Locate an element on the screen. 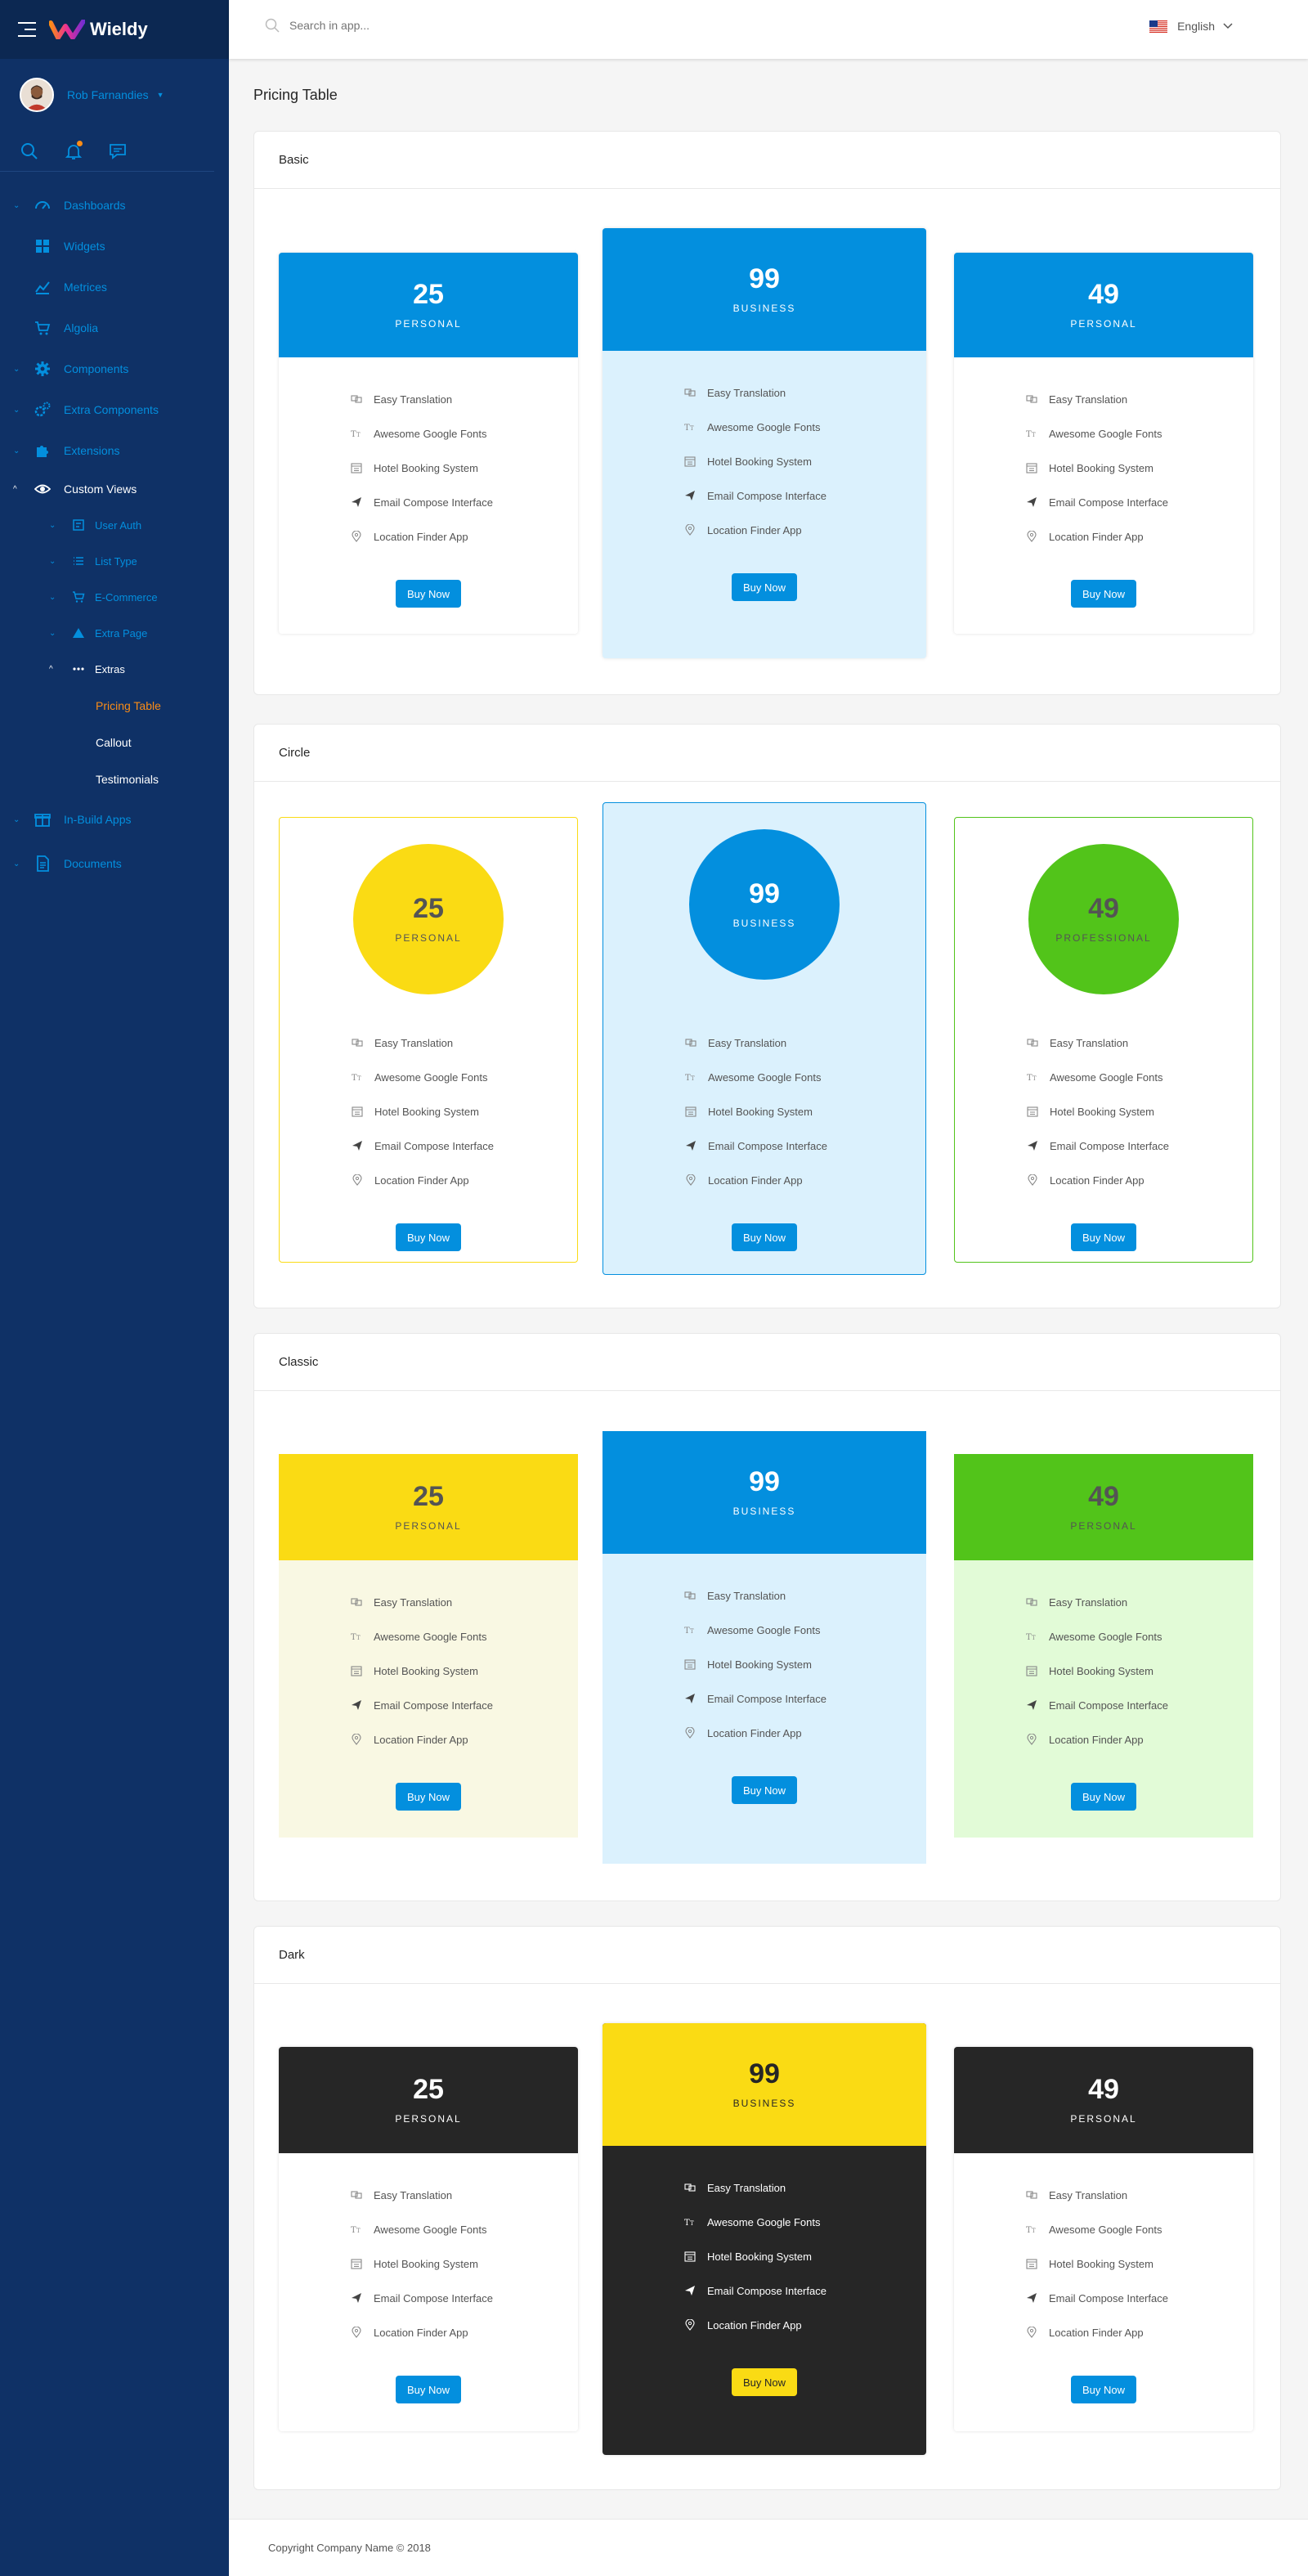 The image size is (1308, 2576). sidebar-item-in-build-apps: ⌄ In-Build Apps is located at coordinates (114, 819).